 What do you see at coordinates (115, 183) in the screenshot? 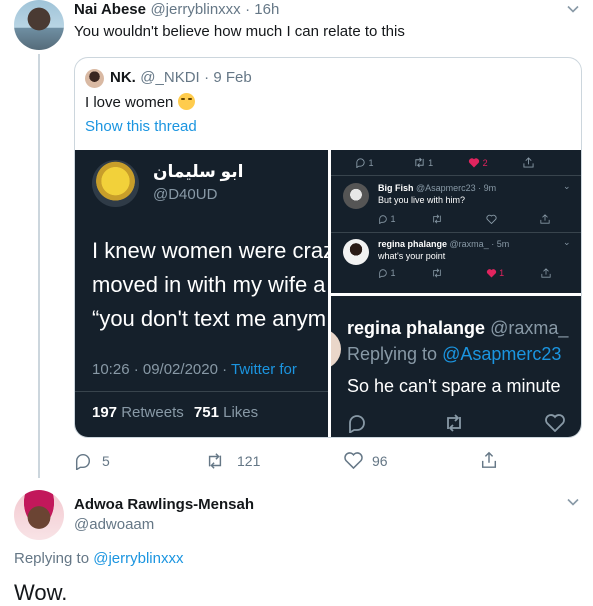
I see `spongebob-avatar` at bounding box center [115, 183].